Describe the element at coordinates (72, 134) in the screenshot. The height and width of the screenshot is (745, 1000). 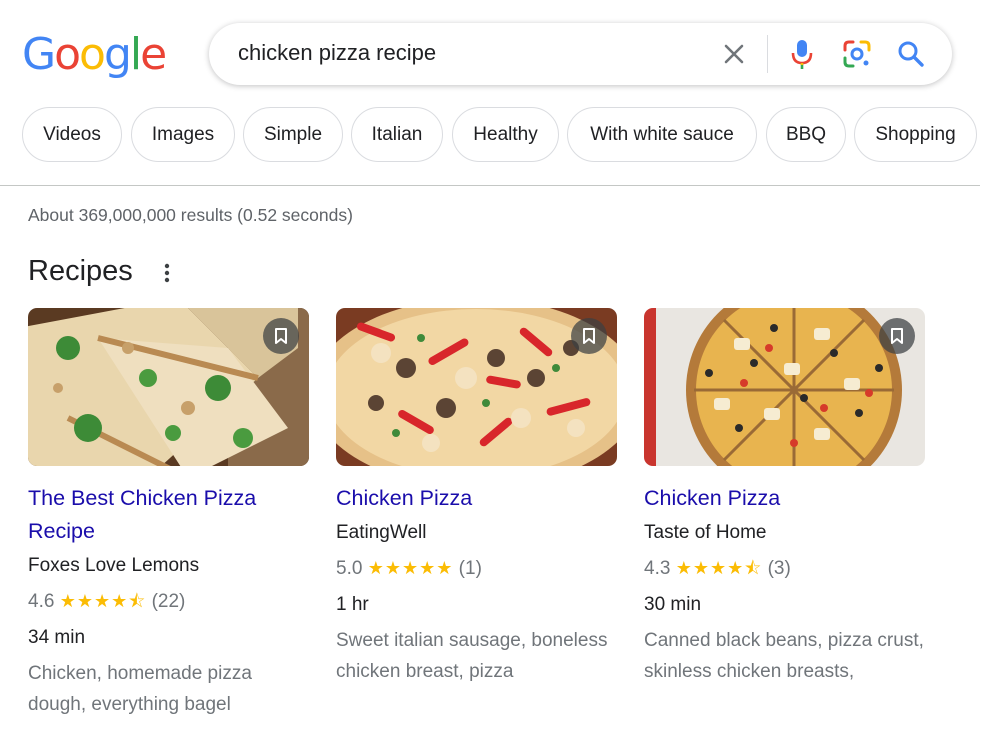
I see `chip-videos: Videos` at that location.